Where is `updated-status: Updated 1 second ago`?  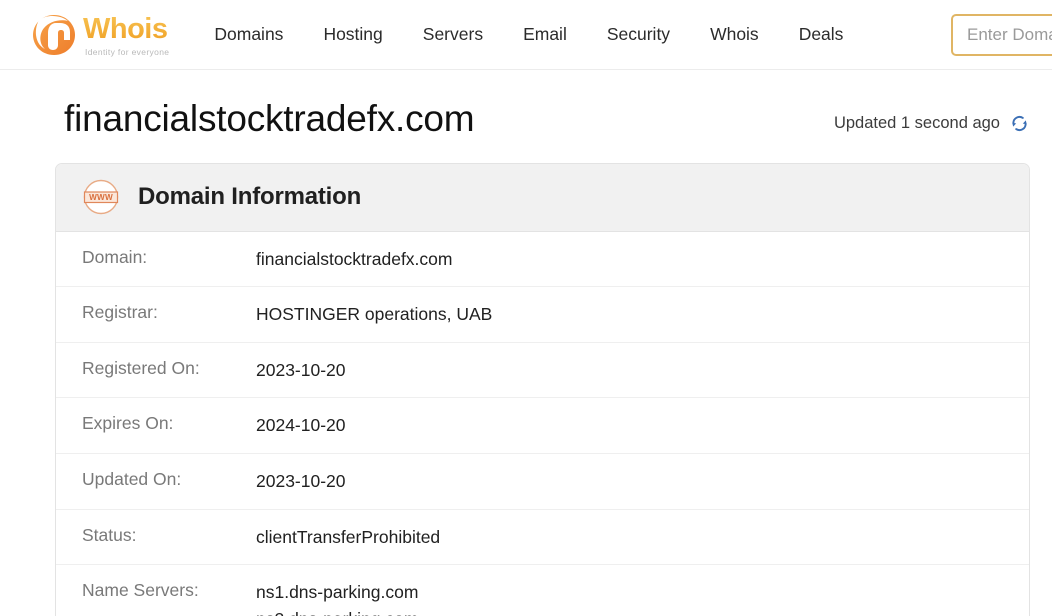 updated-status: Updated 1 second ago is located at coordinates (932, 127).